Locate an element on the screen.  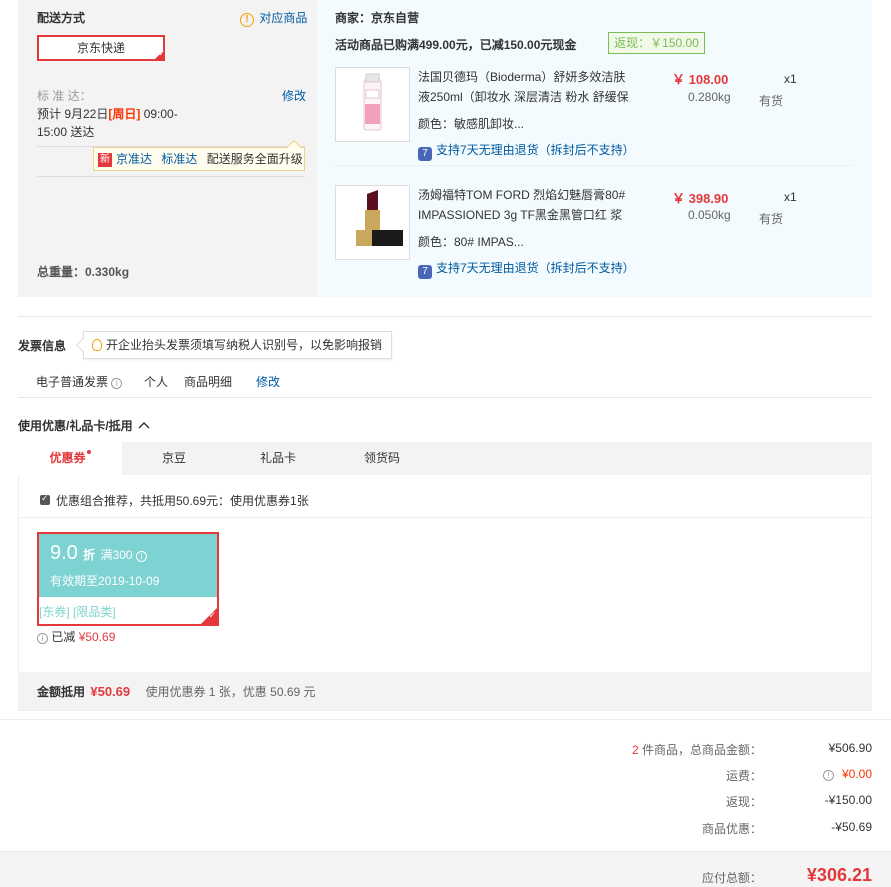
coupon-expiry: 有效期至2019-10-09 is located at coordinates (105, 581).